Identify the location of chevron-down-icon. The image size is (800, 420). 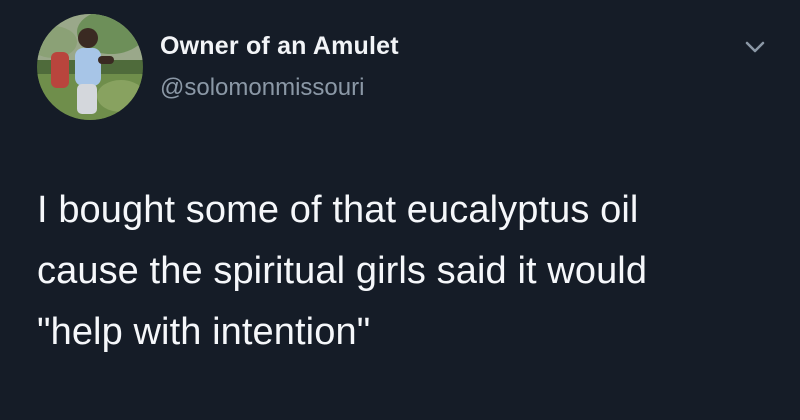
(755, 47).